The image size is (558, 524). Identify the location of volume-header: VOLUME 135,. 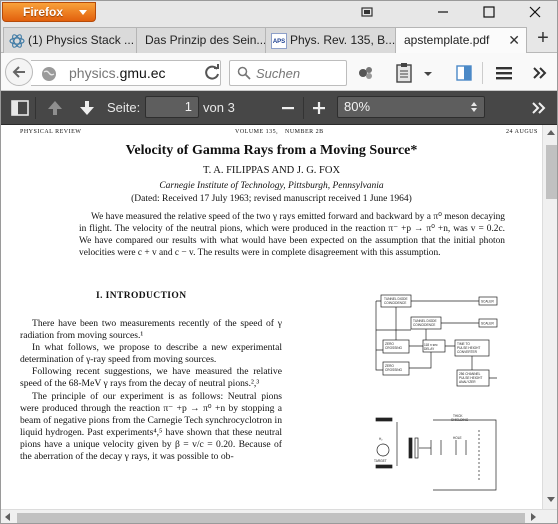
(257, 132).